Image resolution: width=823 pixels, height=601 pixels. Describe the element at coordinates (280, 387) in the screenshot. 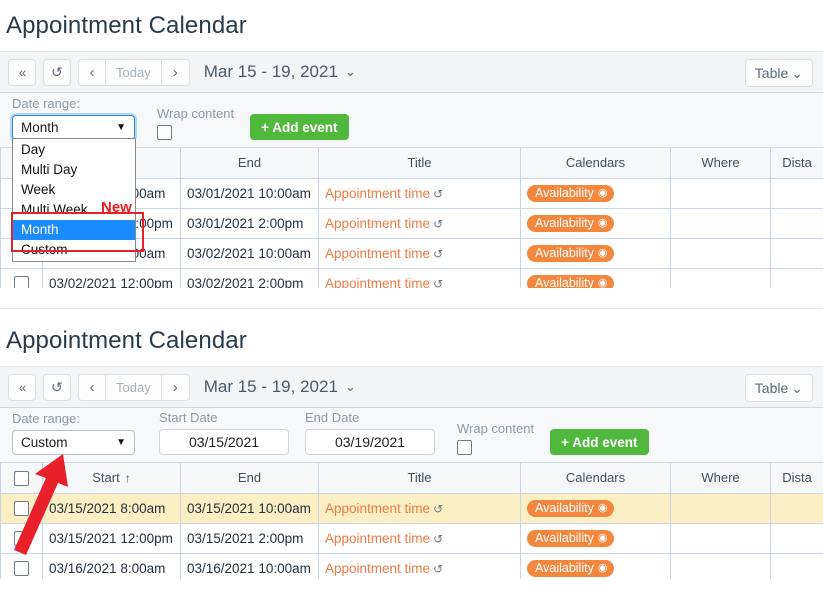

I see `date-range-display-bottom: Mar 15 - 19, 2021 ⌄` at that location.